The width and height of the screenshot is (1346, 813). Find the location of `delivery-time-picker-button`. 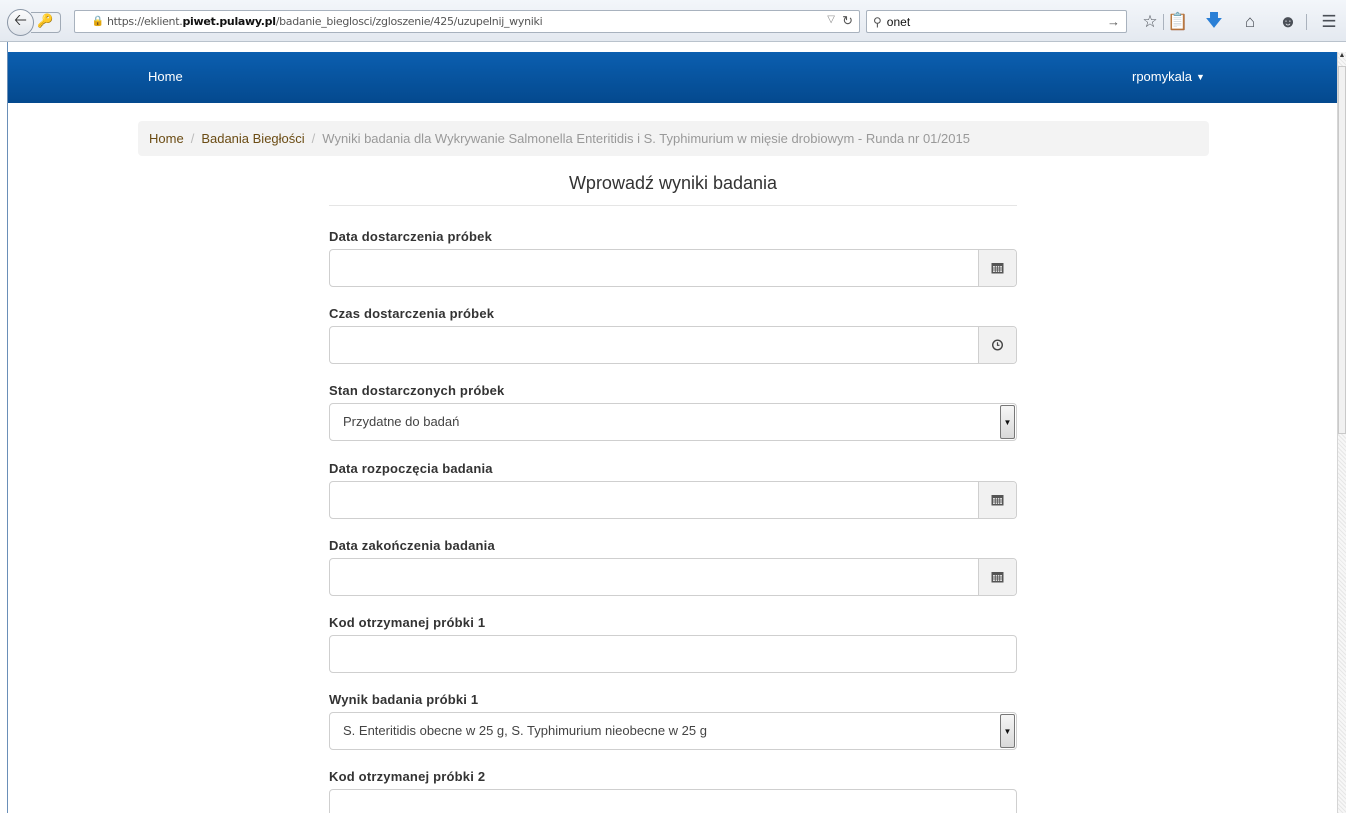

delivery-time-picker-button is located at coordinates (997, 345).